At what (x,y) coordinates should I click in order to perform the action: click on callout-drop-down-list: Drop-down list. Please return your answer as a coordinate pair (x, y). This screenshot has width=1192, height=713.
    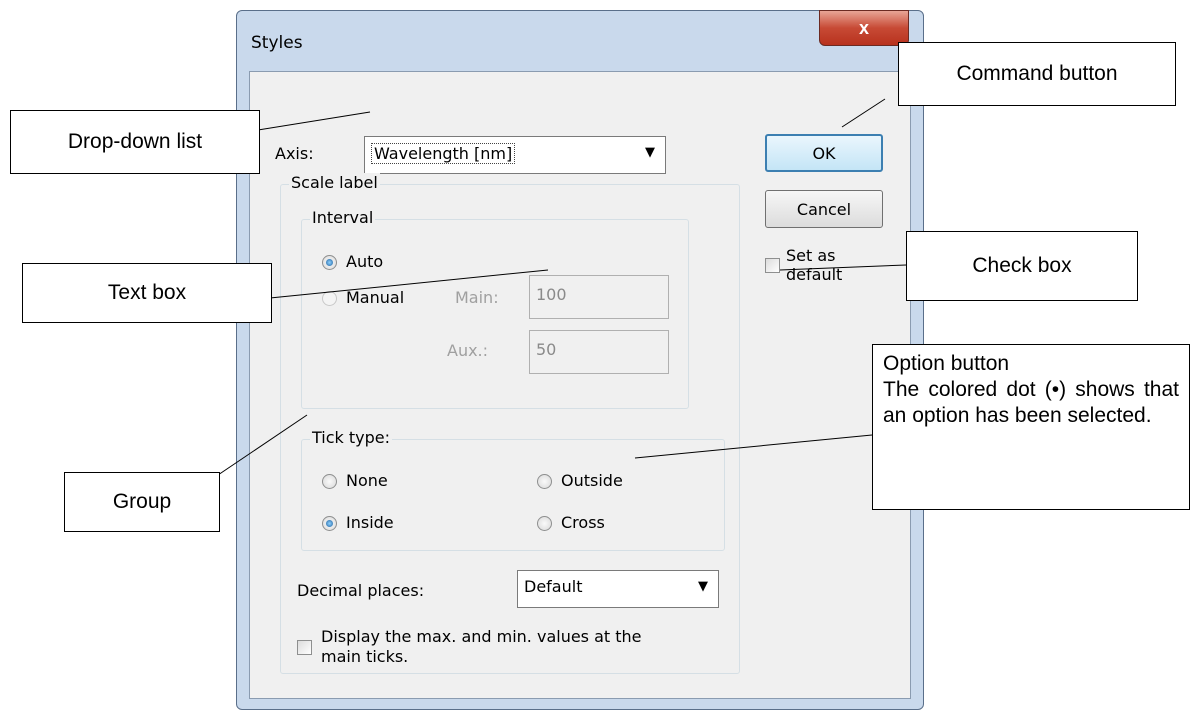
    Looking at the image, I should click on (135, 142).